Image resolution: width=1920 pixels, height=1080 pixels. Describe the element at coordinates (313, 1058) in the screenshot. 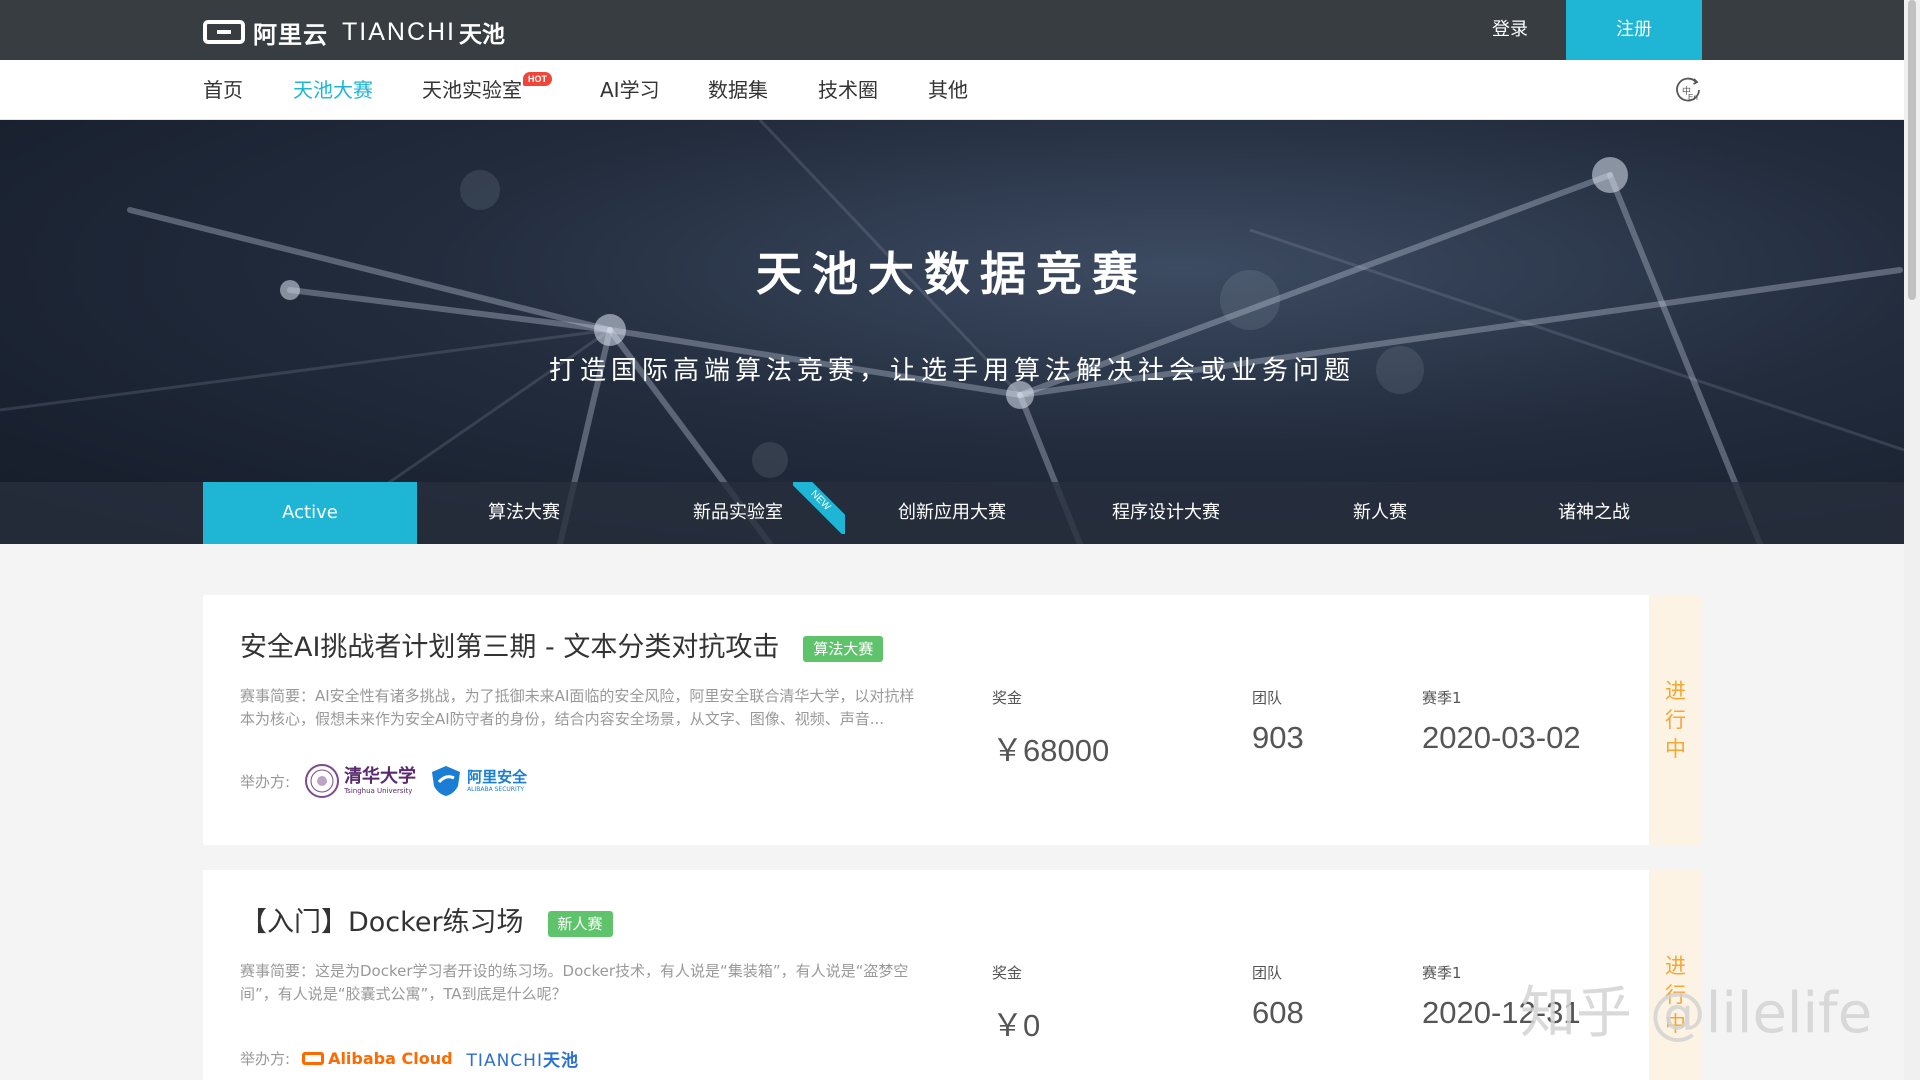

I see `alibaba-cloud-mark-icon` at that location.